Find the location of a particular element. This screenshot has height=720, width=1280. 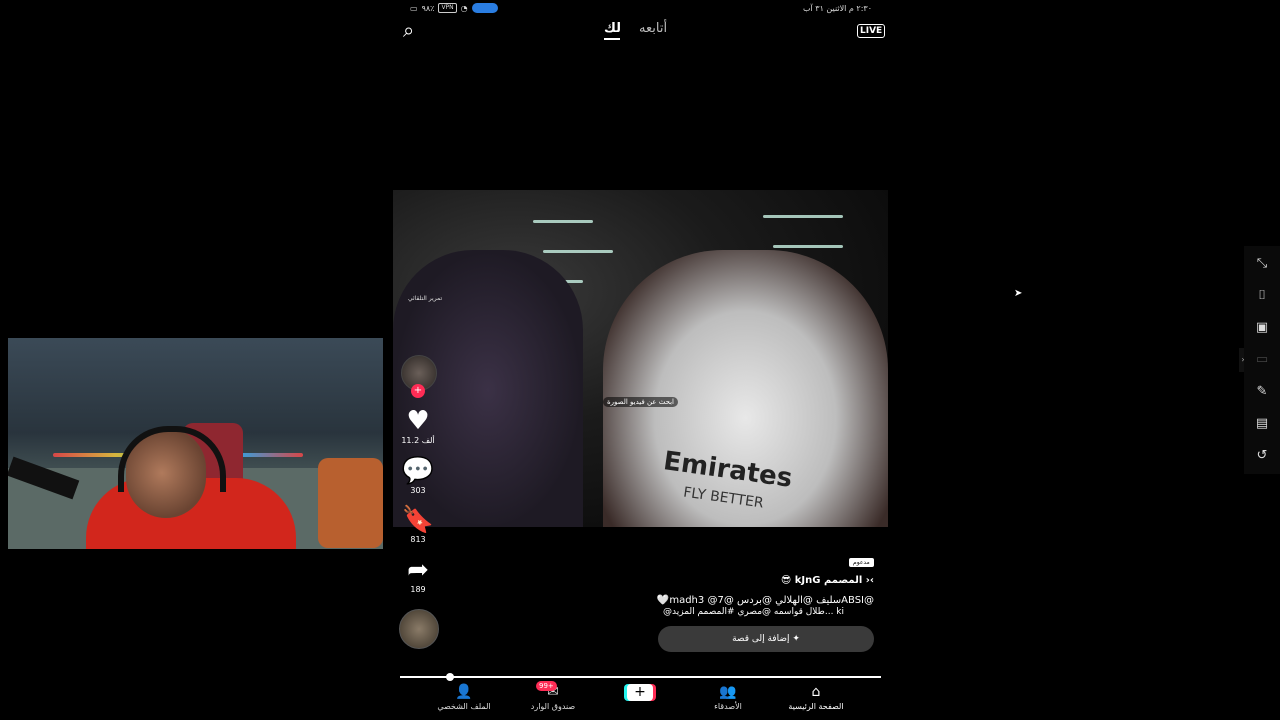

nav-friends: 👥 الأصدقاء is located at coordinates (728, 696).